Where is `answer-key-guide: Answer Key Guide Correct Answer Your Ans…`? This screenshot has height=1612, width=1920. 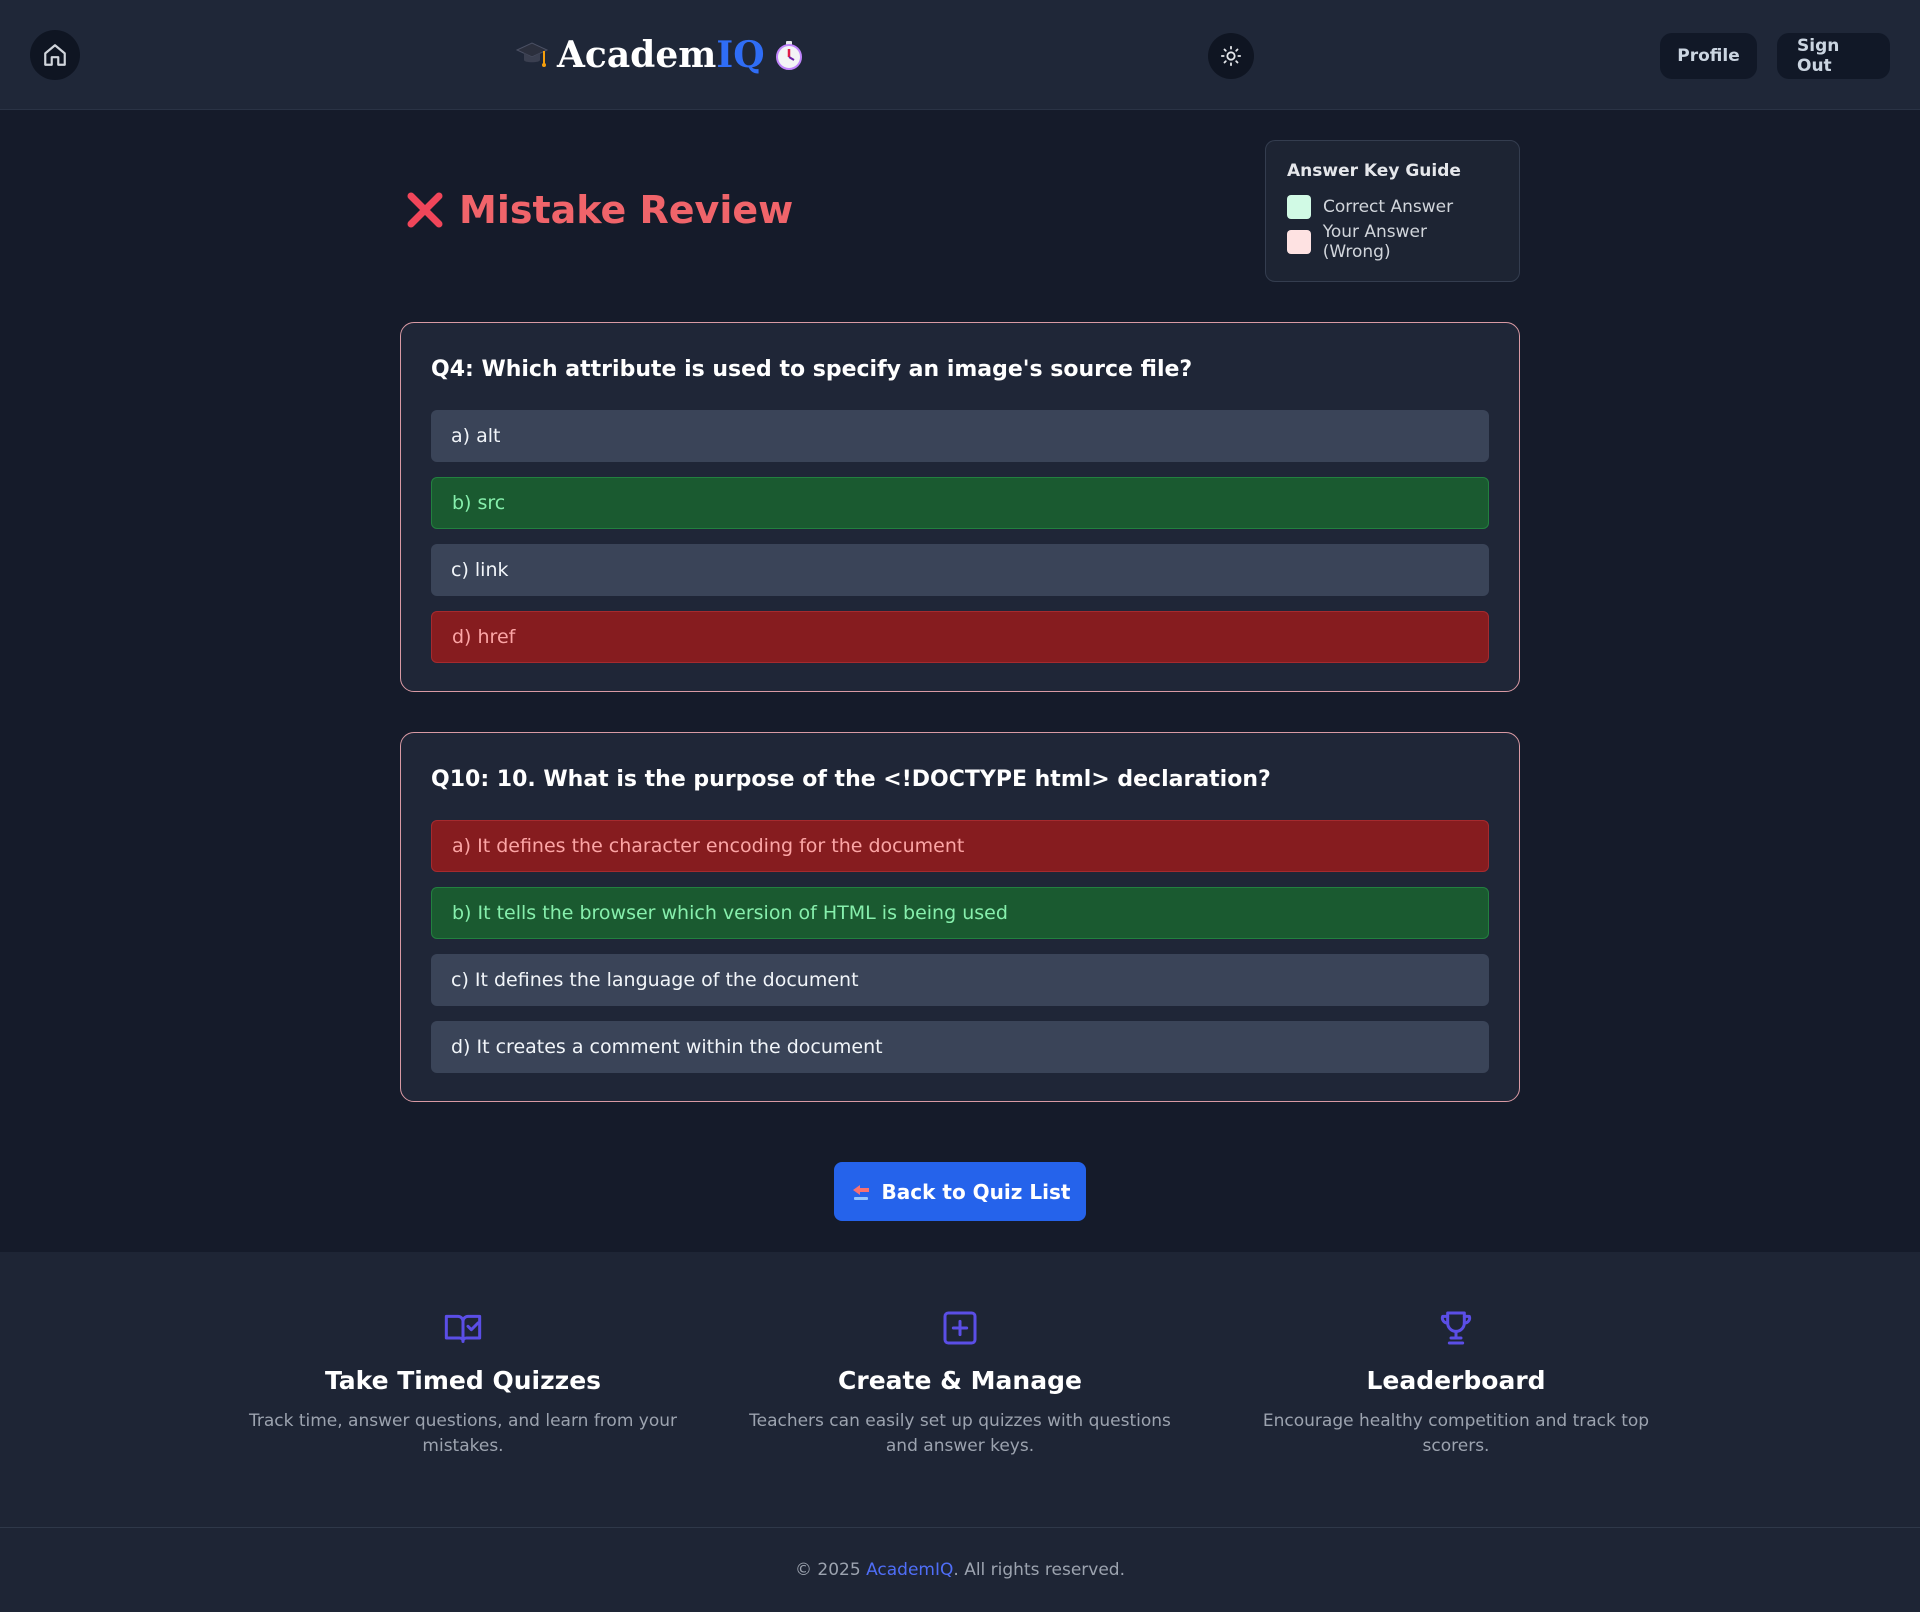 answer-key-guide: Answer Key Guide Correct Answer Your Ans… is located at coordinates (1392, 211).